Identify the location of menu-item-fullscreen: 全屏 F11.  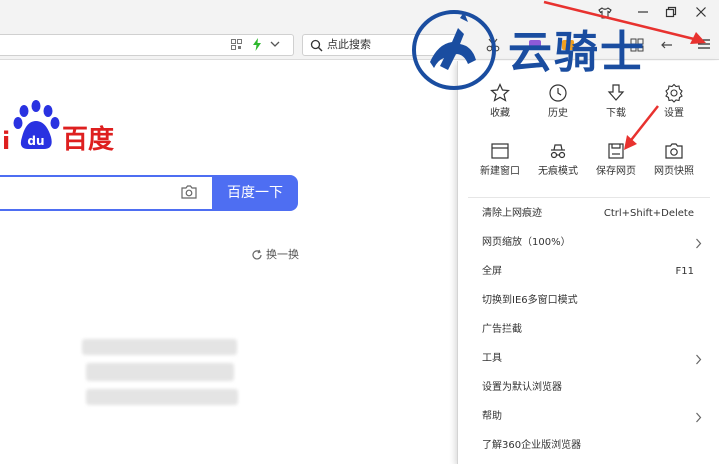
(588, 272).